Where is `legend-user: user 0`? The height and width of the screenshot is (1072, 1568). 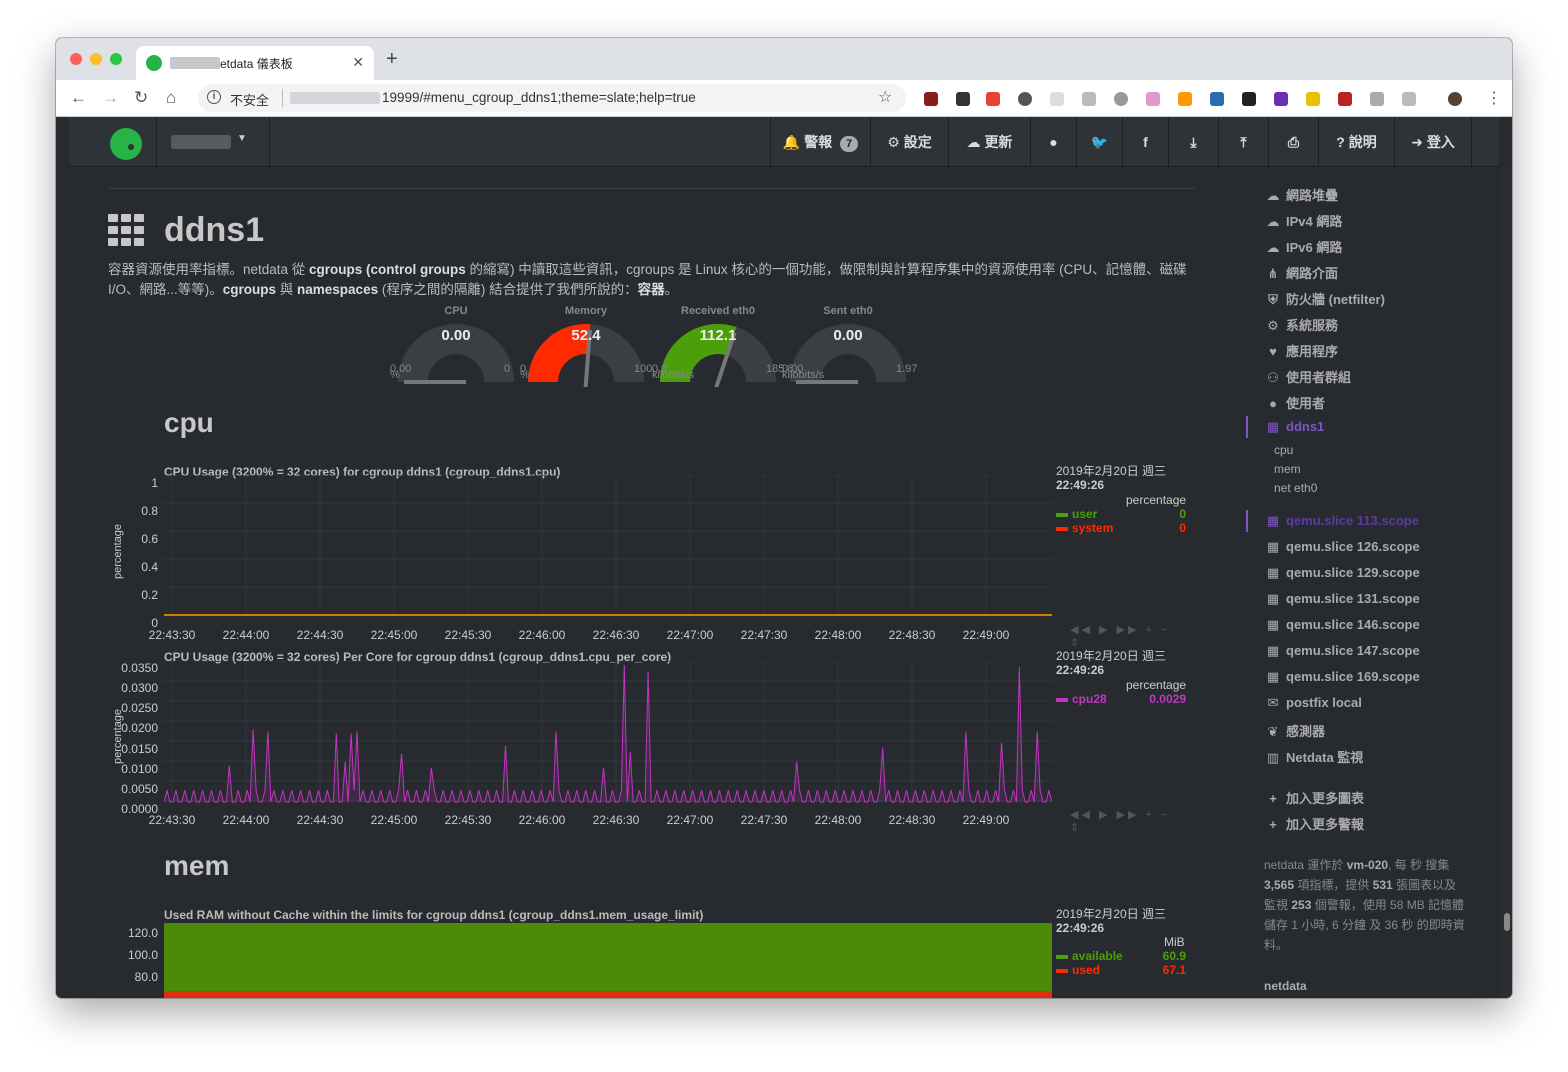
legend-user: user 0 is located at coordinates (1121, 514).